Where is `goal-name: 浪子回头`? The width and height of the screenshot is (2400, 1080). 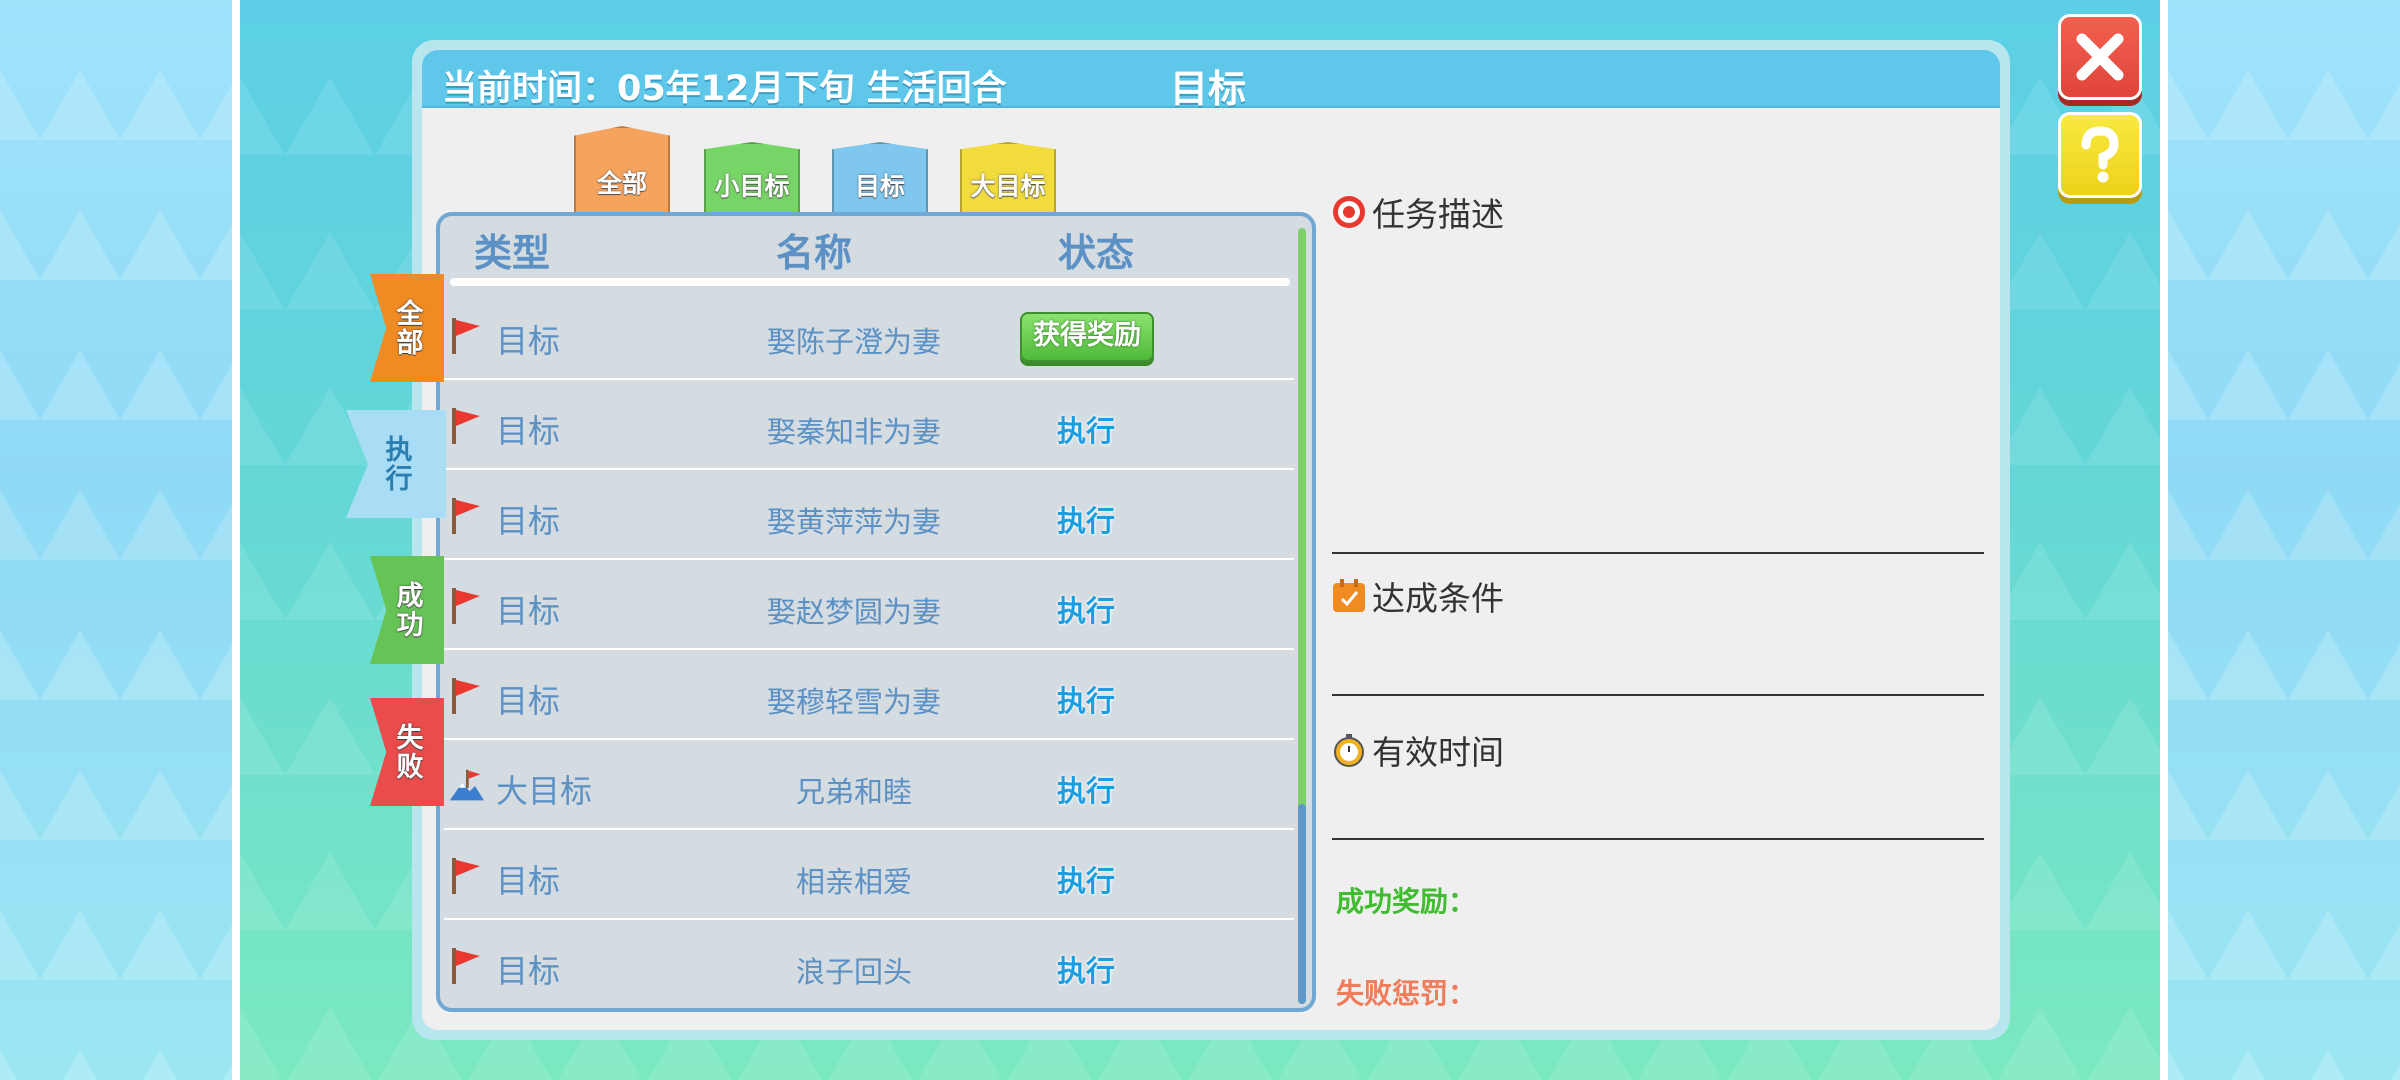
goal-name: 浪子回头 is located at coordinates (853, 972).